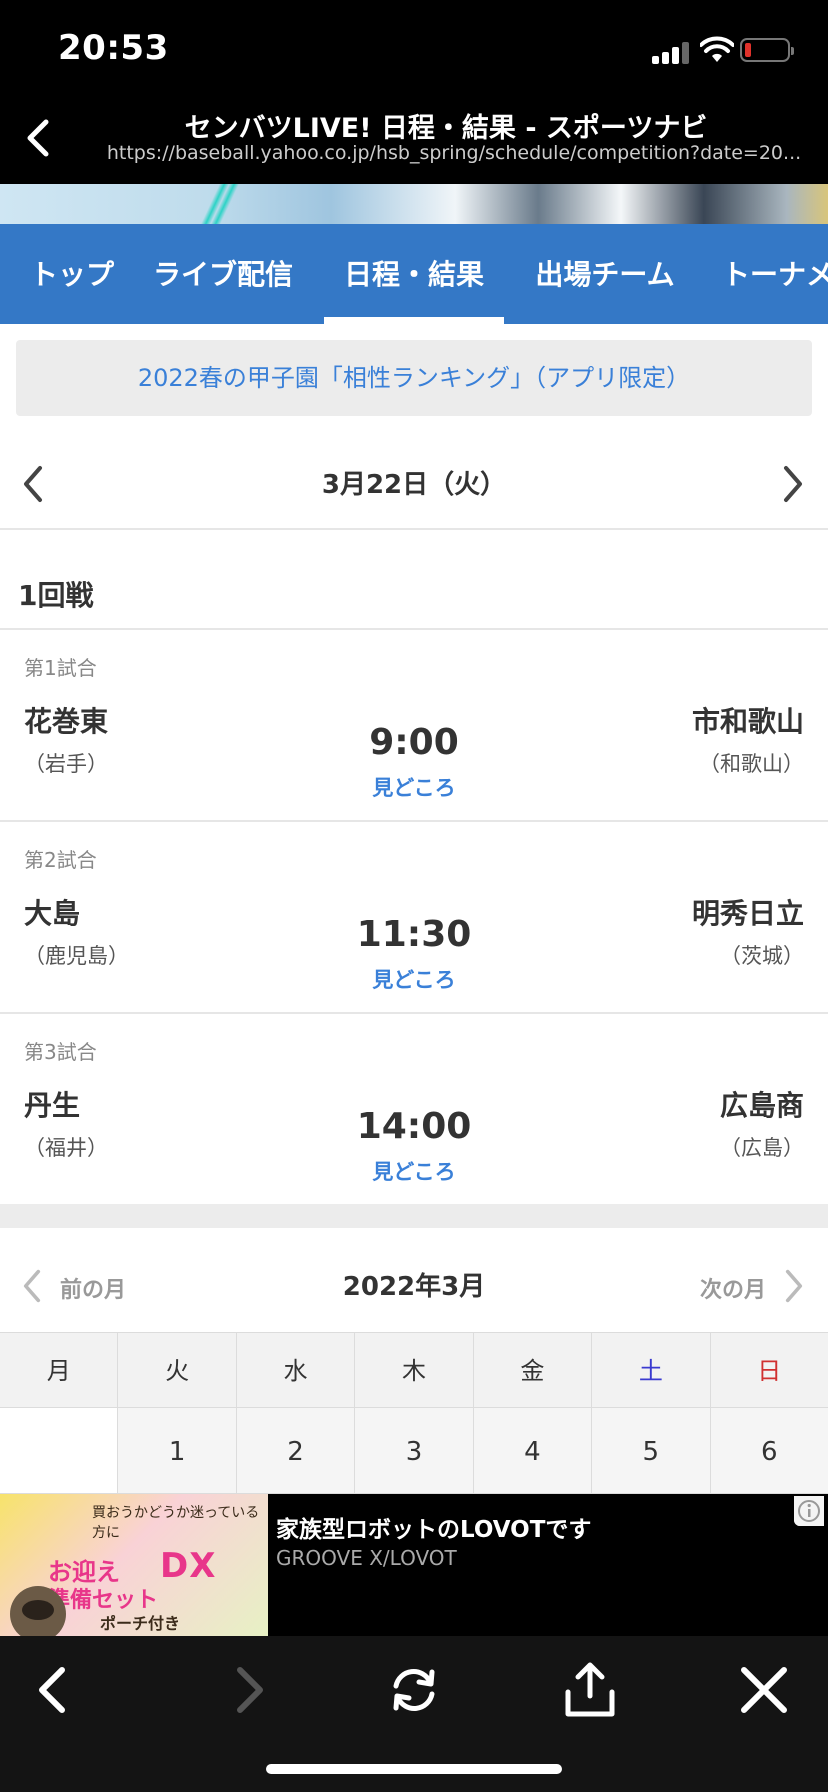  I want to click on calendar-weekday-row: 月 火 水 木 金 土 日, so click(414, 1370).